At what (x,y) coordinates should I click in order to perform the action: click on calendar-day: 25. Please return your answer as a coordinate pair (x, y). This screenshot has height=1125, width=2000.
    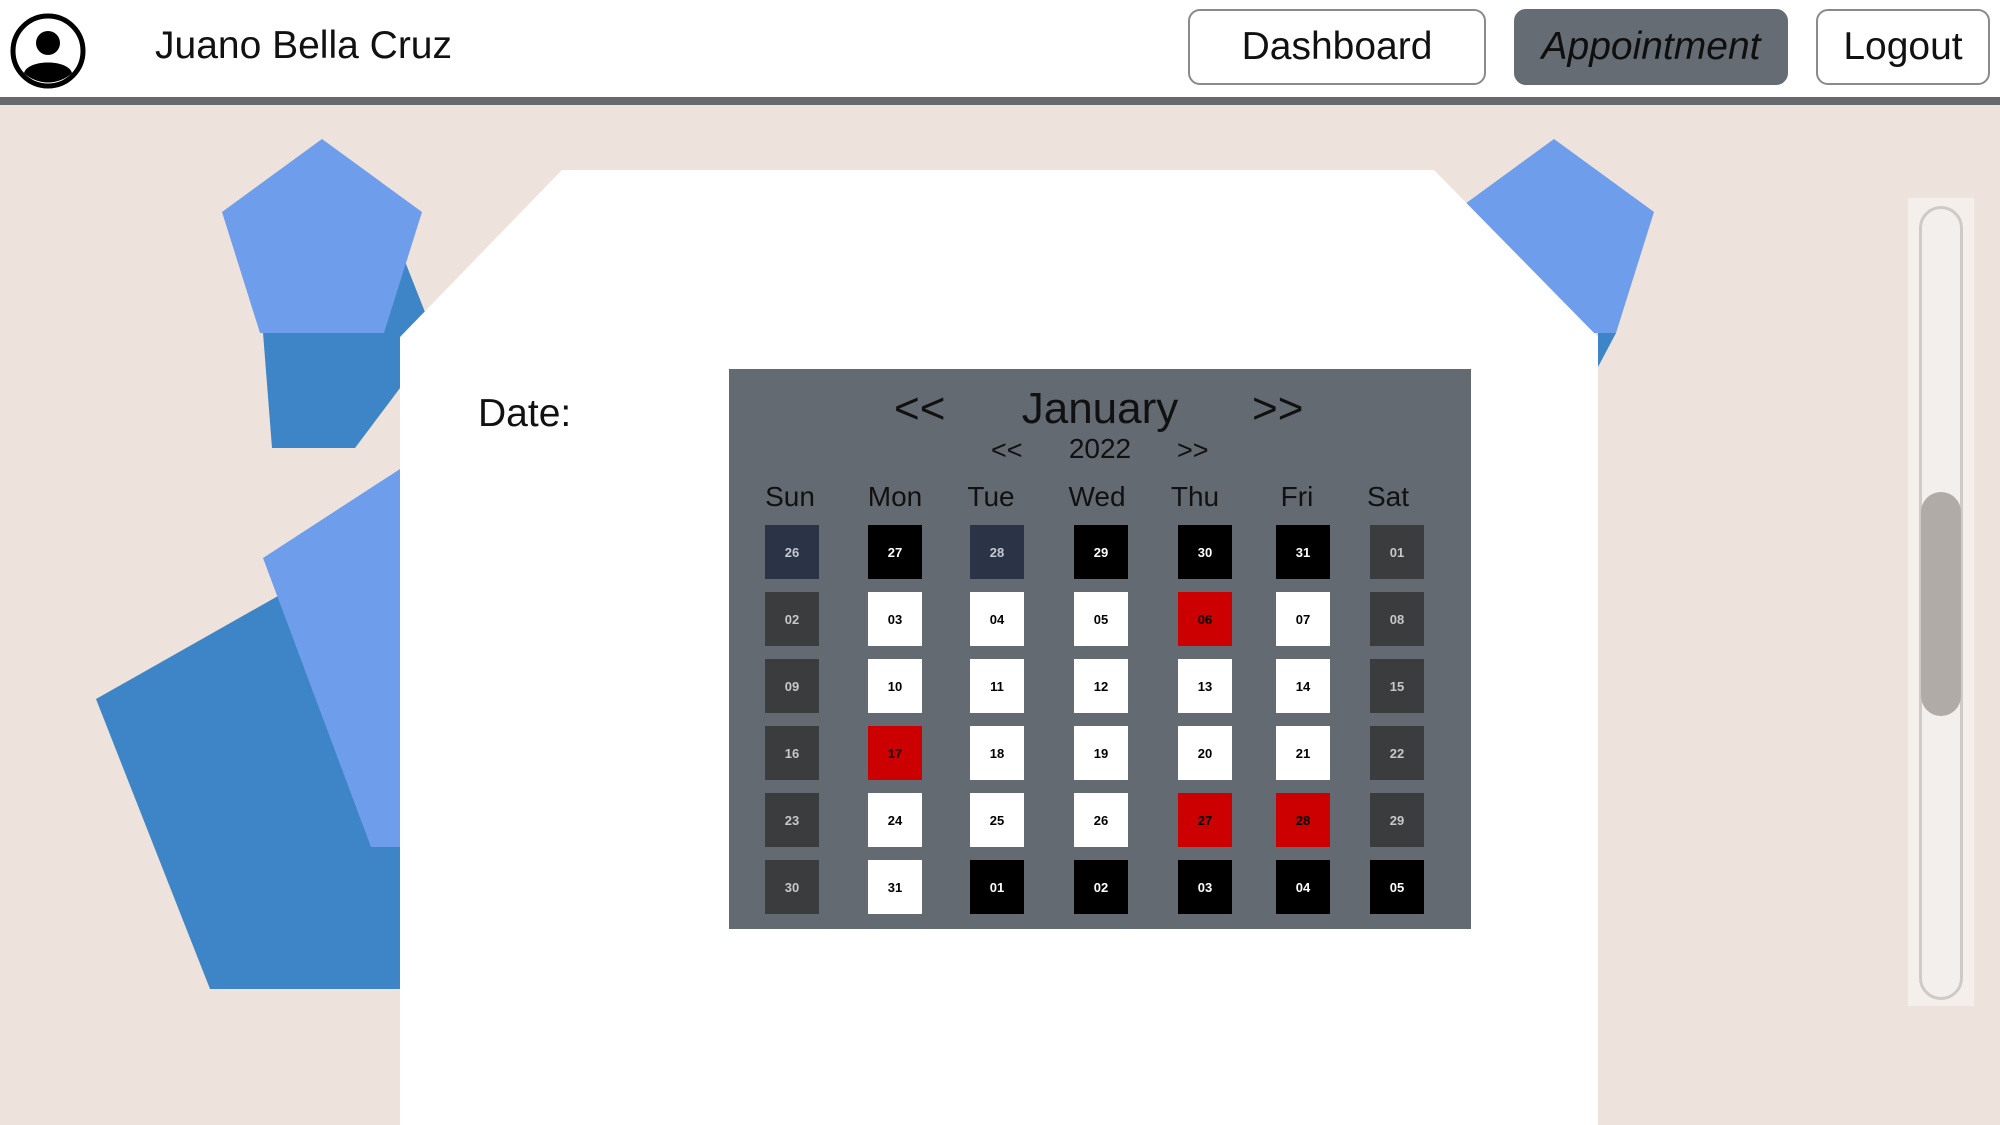
    Looking at the image, I should click on (997, 820).